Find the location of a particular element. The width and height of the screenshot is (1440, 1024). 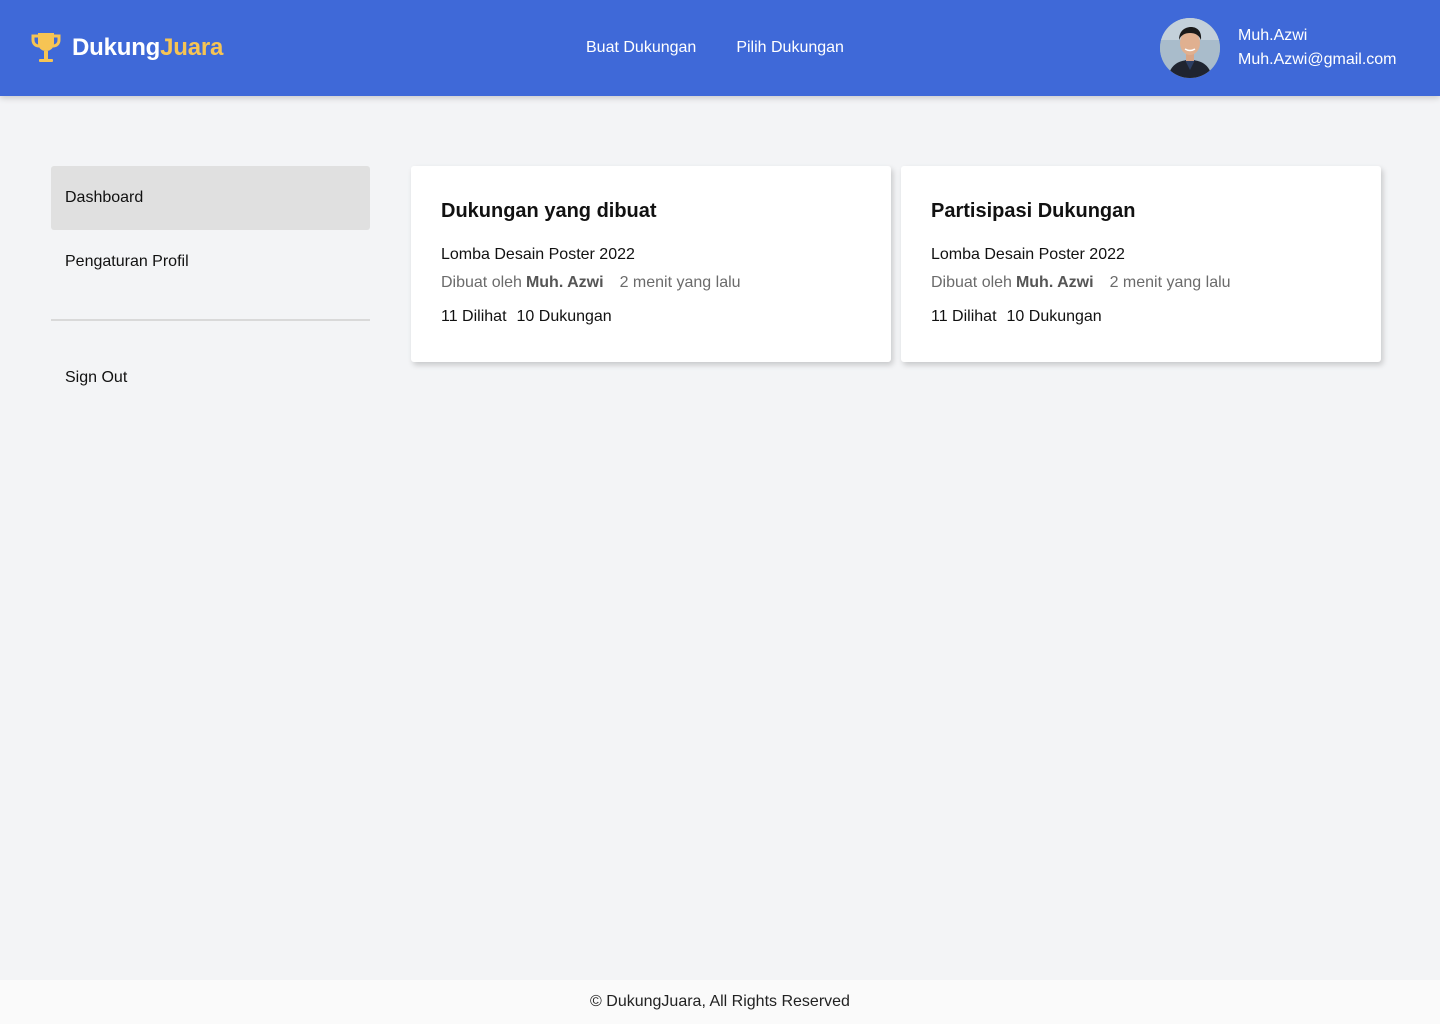

trophy-icon is located at coordinates (46, 47).